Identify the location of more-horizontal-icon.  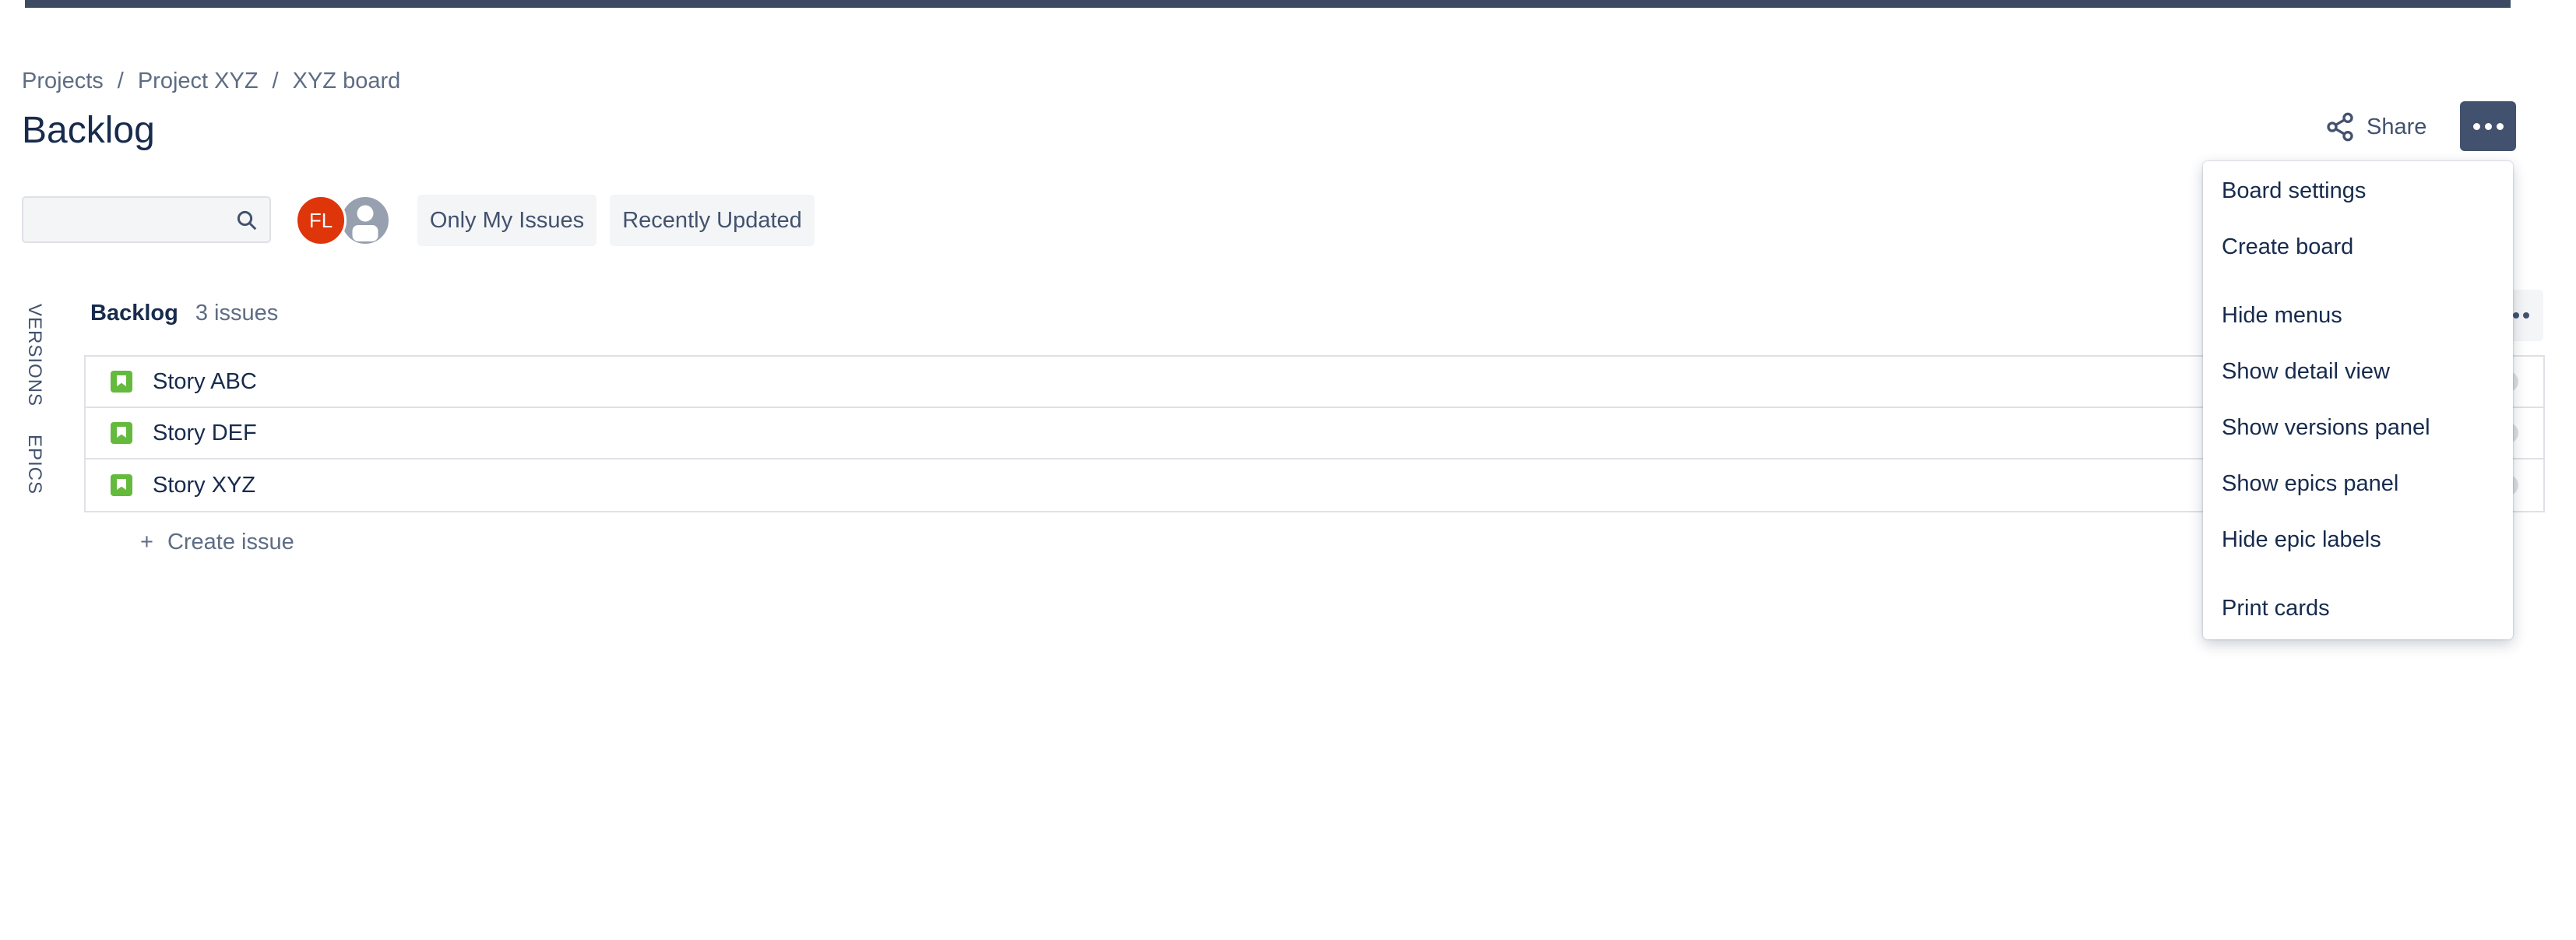
(2488, 126).